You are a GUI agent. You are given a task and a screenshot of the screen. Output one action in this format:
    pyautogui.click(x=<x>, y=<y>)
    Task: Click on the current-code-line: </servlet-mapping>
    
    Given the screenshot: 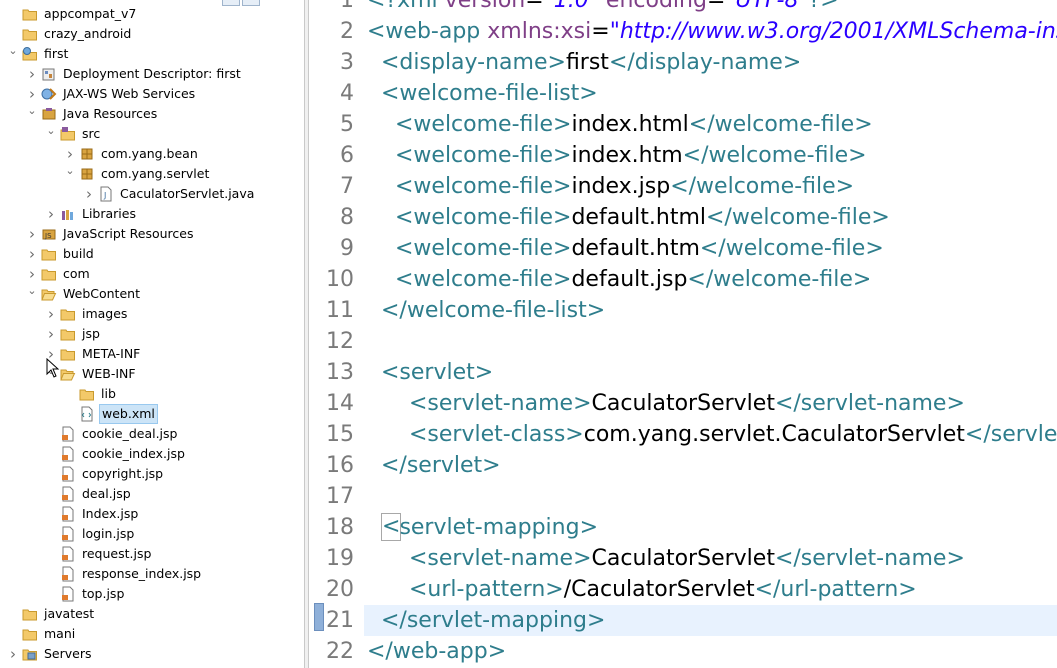 What is the action you would take?
    pyautogui.click(x=710, y=620)
    